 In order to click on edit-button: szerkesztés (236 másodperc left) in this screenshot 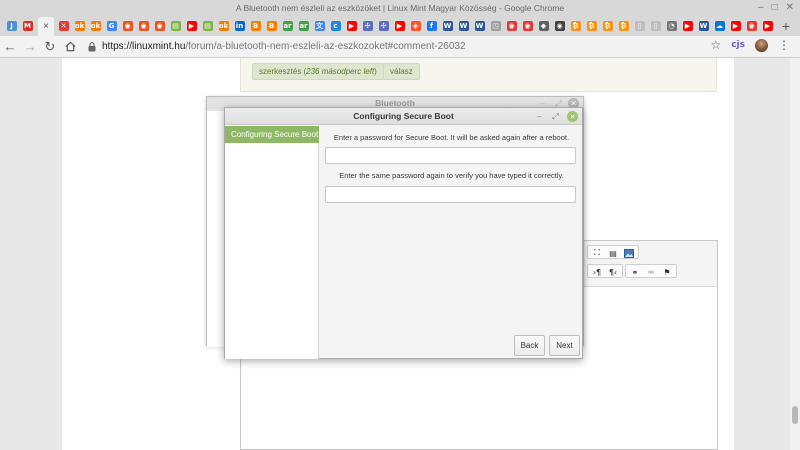, I will do `click(318, 71)`.